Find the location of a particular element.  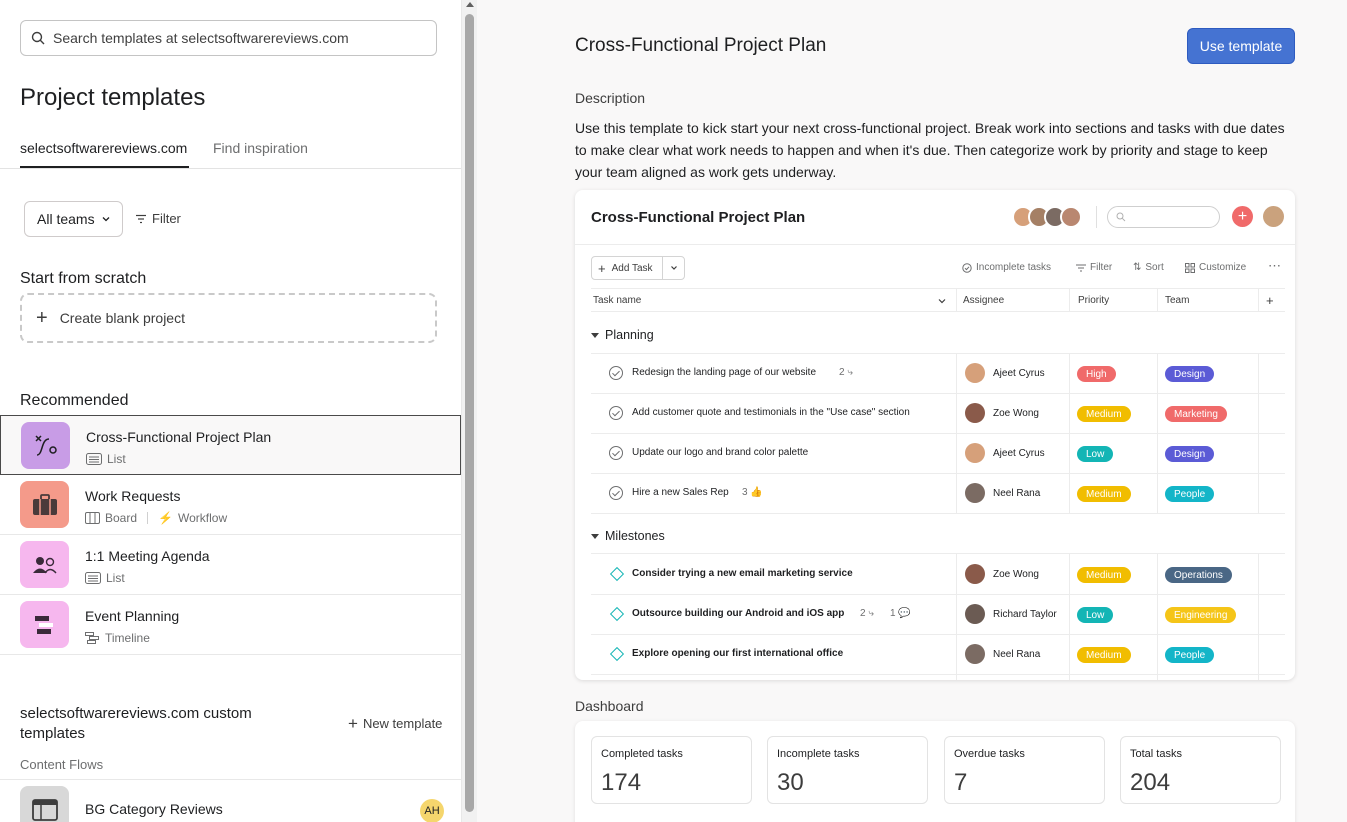

preview-incomplete-tasks: Incomplete tasks is located at coordinates (1006, 267).